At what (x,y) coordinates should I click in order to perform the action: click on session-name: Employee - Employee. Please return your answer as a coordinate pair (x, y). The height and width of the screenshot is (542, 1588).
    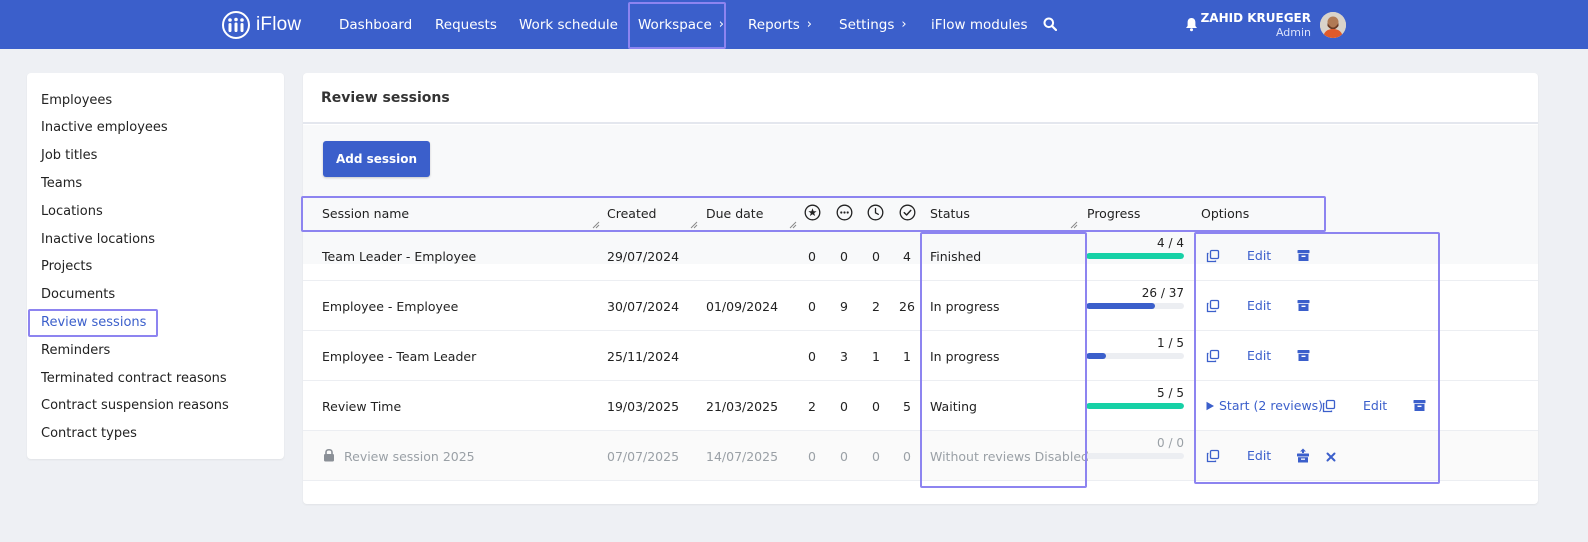
    Looking at the image, I should click on (390, 306).